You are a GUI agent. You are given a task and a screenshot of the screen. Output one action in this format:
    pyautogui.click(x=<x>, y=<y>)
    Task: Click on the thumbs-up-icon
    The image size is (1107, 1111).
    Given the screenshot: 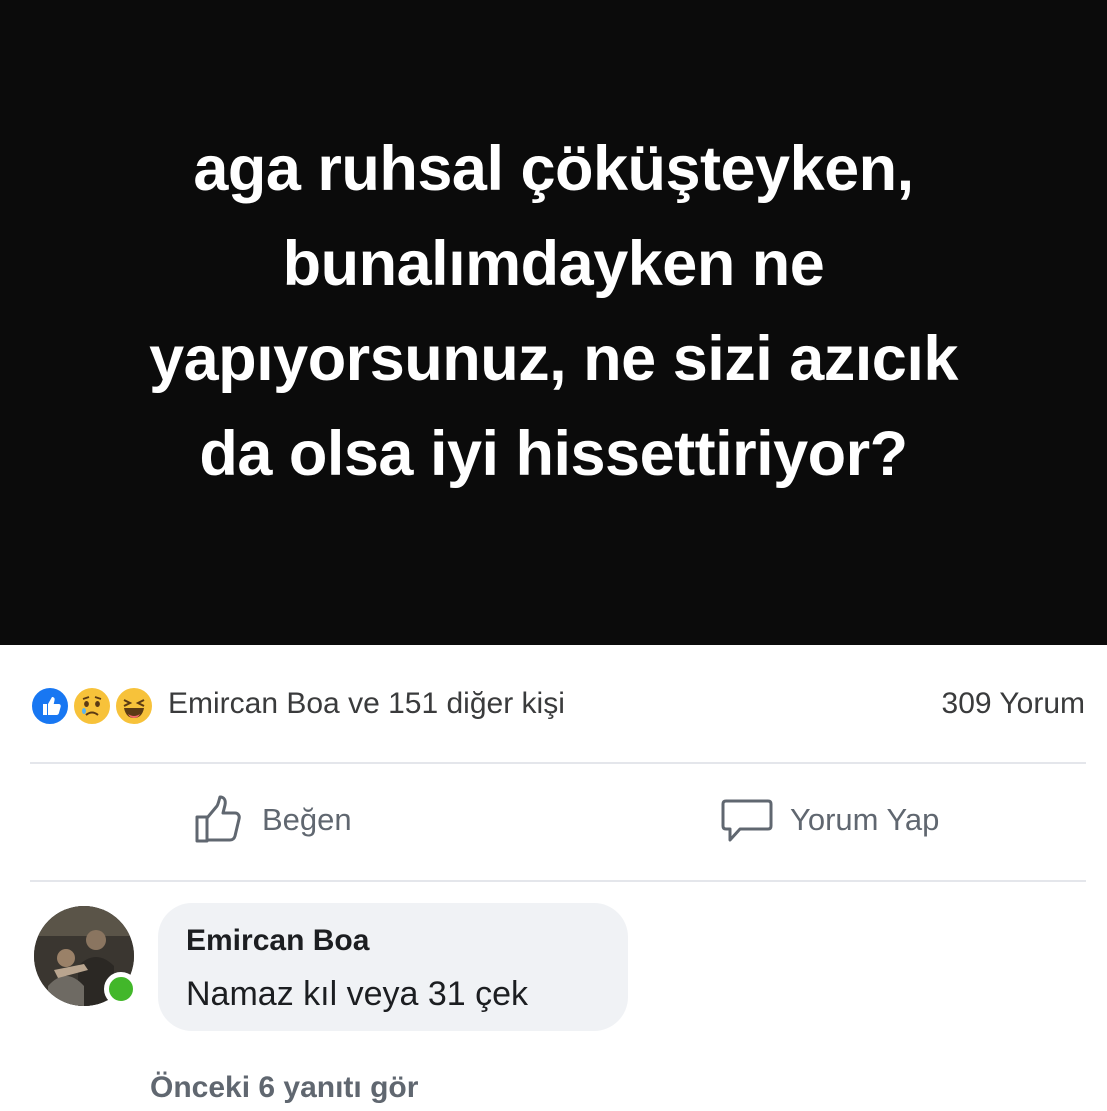 What is the action you would take?
    pyautogui.click(x=218, y=819)
    